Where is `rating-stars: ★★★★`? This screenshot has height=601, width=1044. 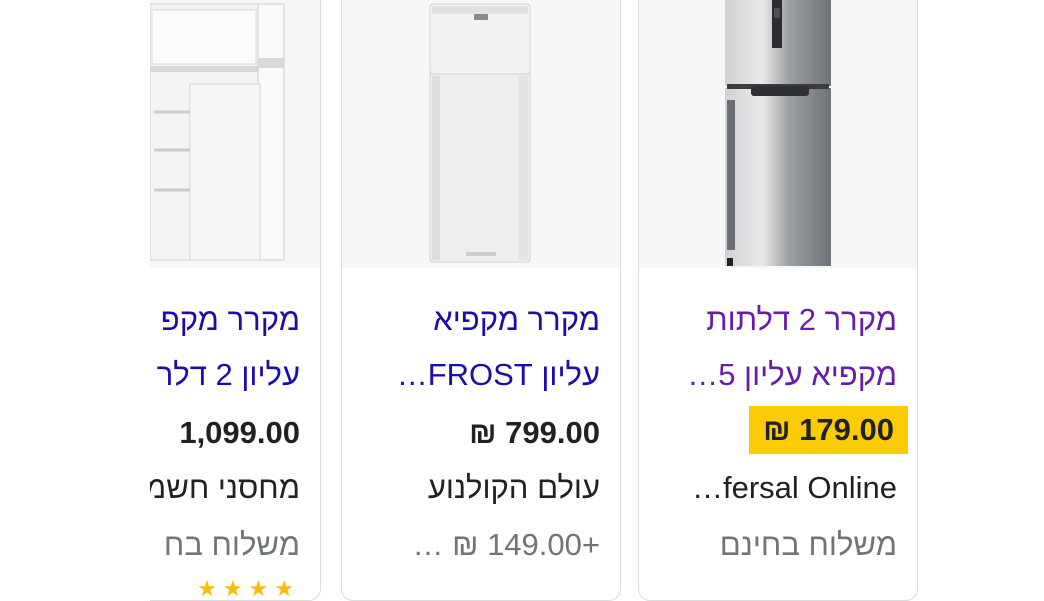
rating-stars: ★★★★ is located at coordinates (248, 588).